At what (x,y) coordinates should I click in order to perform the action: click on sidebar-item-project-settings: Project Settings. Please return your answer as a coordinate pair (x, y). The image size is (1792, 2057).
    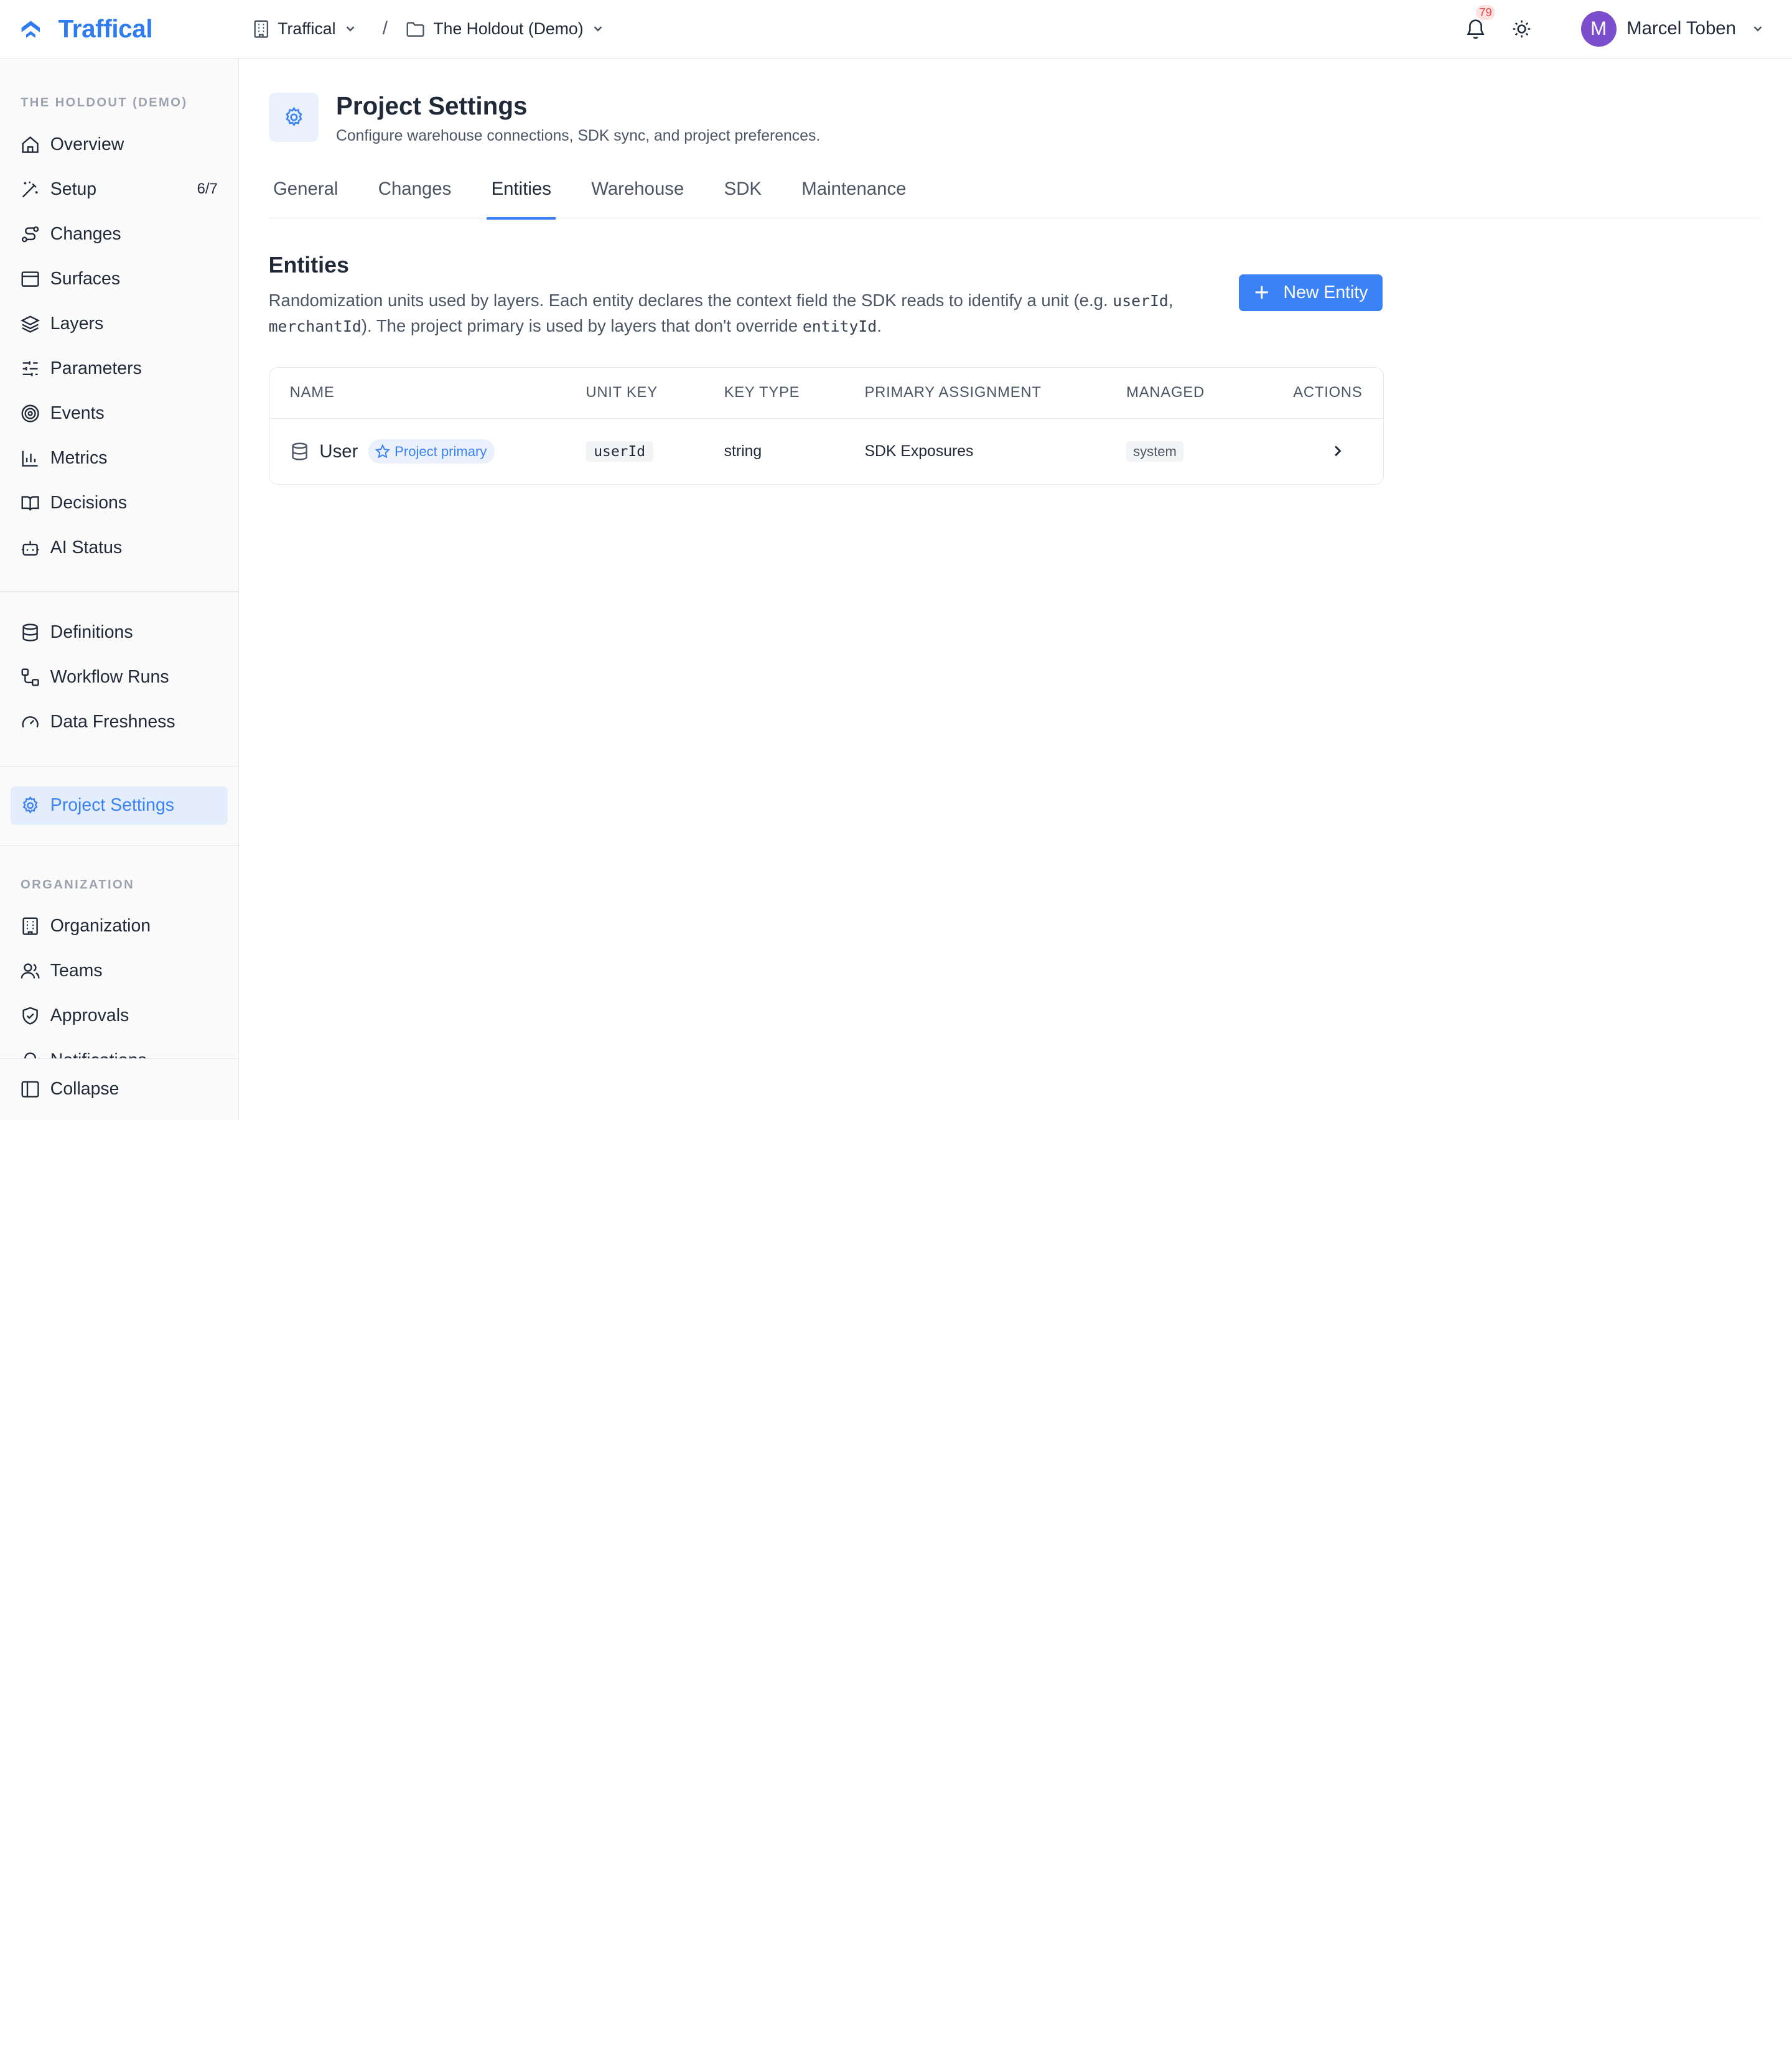
    Looking at the image, I should click on (119, 806).